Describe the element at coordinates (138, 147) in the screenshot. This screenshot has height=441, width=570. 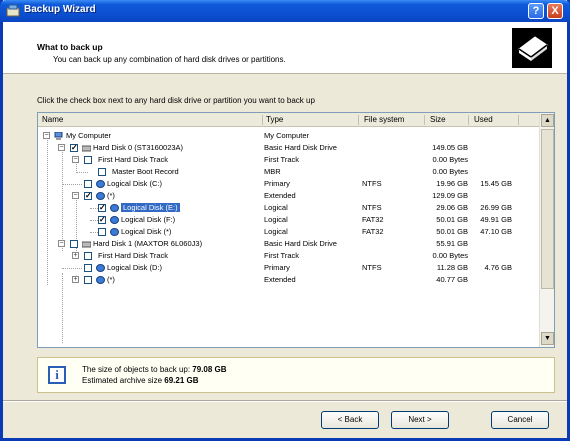
I see `row-name: Hard Disk 0 (ST3160023A)` at that location.